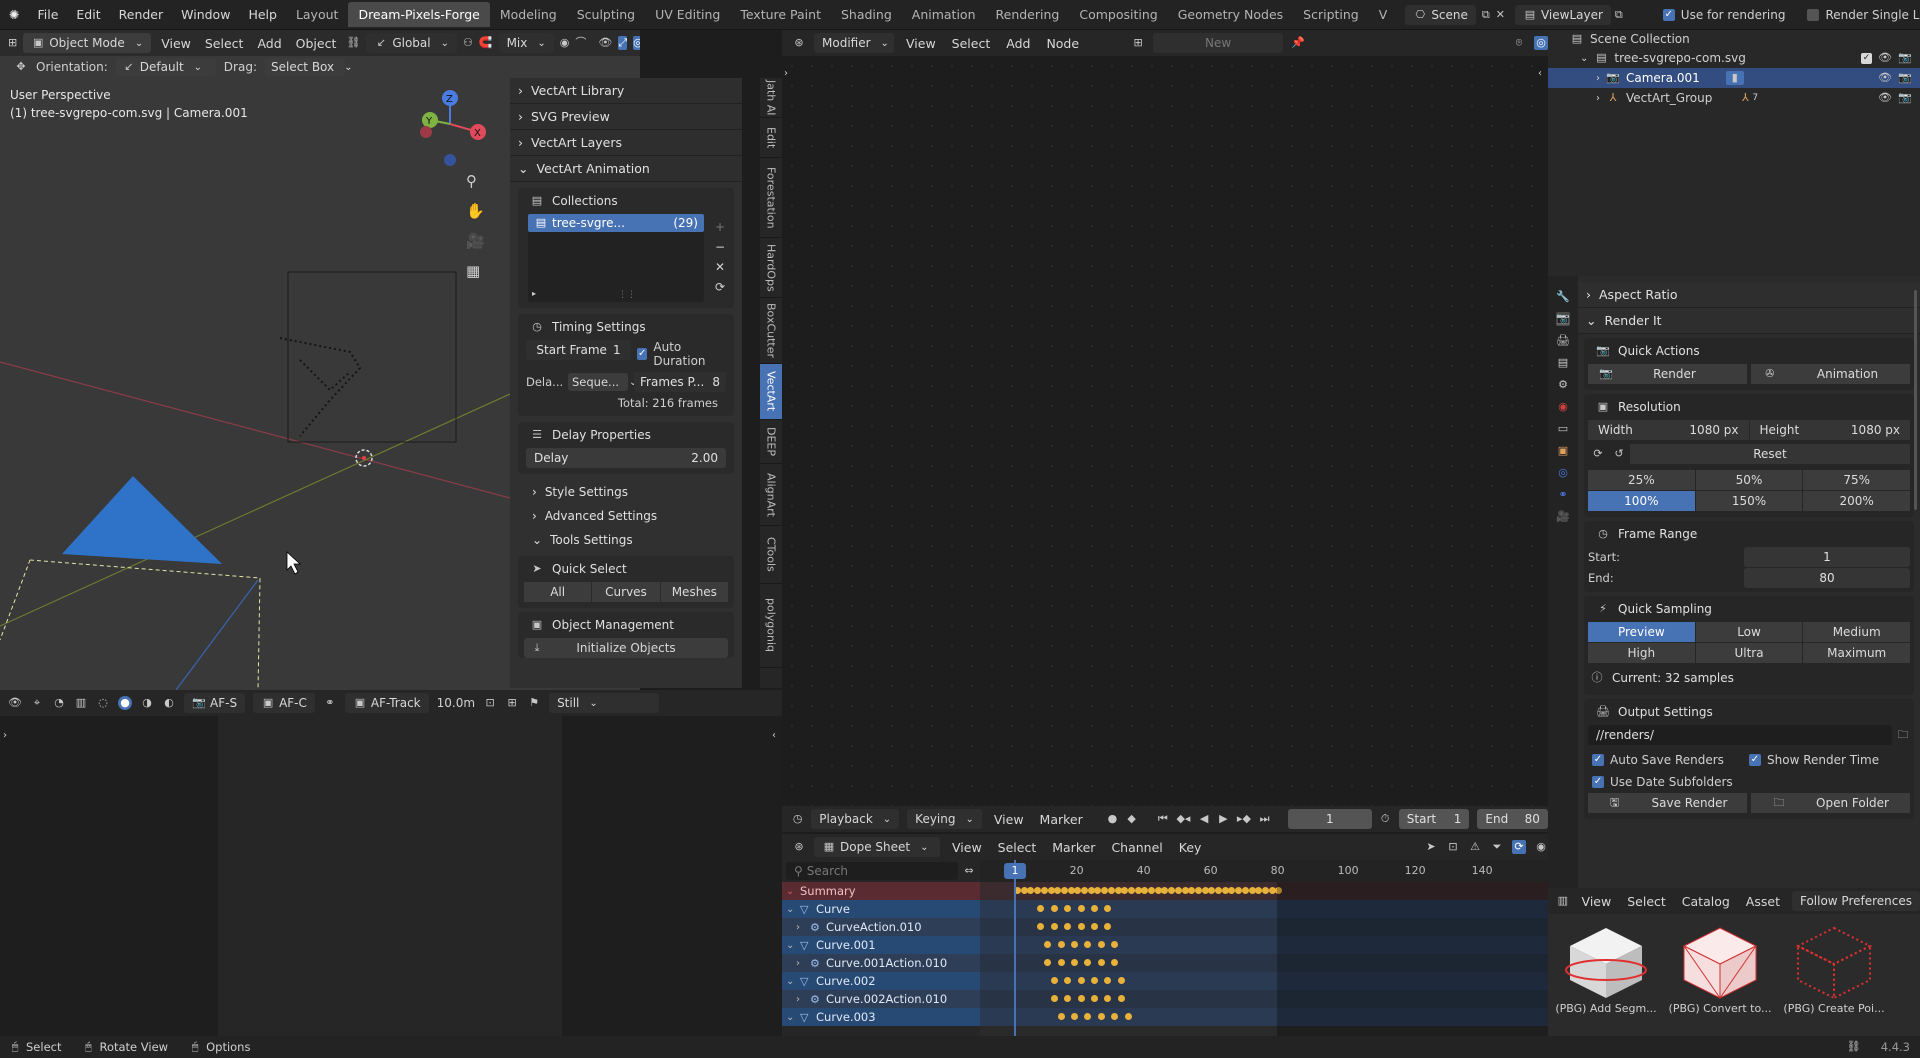  I want to click on record-icon: ●, so click(1112, 819).